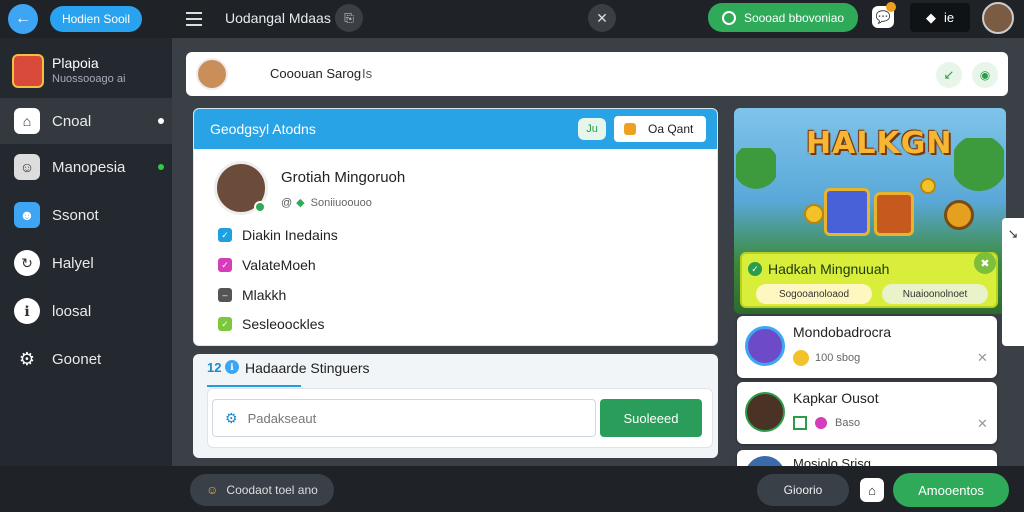  I want to click on checklist-label: Sesleoockles, so click(283, 324).